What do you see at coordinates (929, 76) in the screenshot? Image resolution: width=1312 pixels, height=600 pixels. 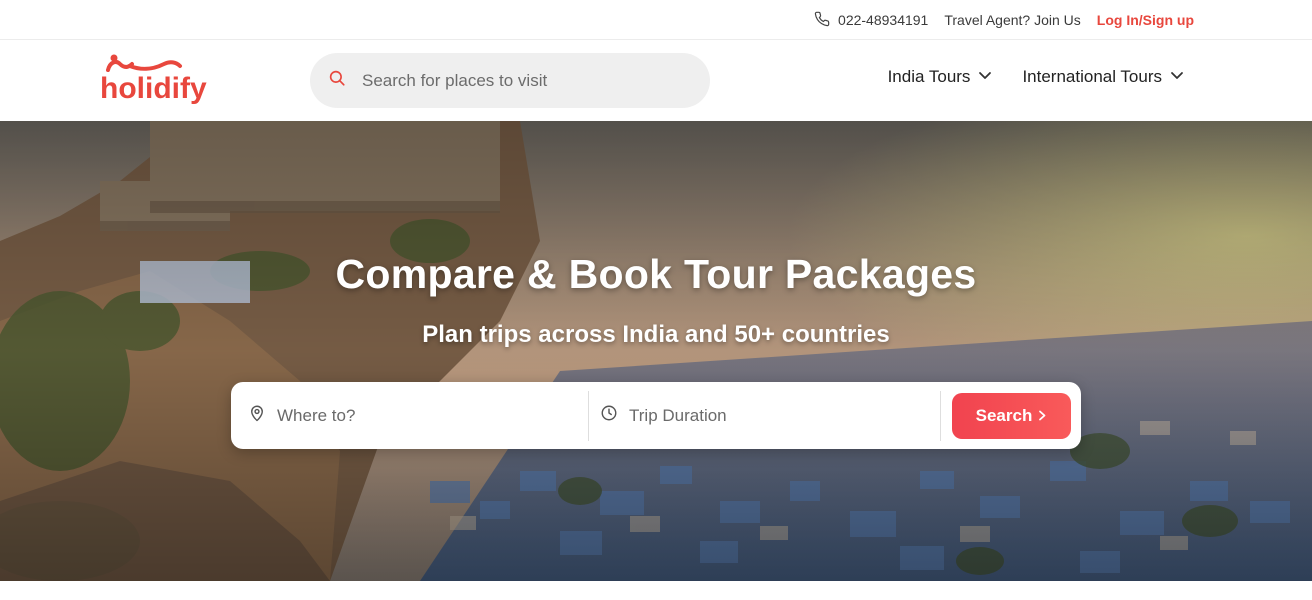 I see `nav-india-tours-label: India Tours` at bounding box center [929, 76].